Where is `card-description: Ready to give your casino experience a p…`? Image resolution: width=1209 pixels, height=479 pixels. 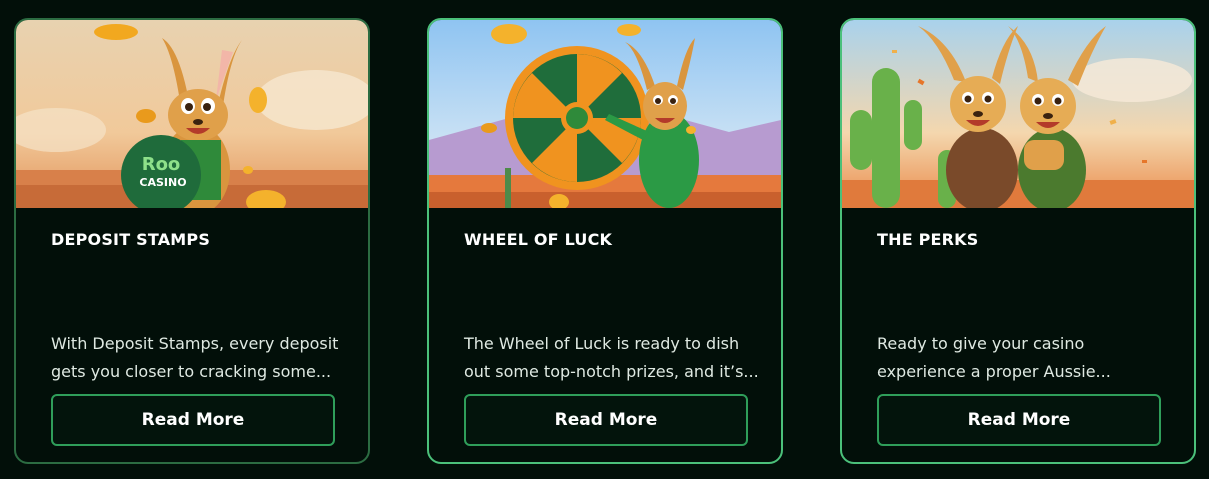 card-description: Ready to give your casino experience a p… is located at coordinates (994, 357).